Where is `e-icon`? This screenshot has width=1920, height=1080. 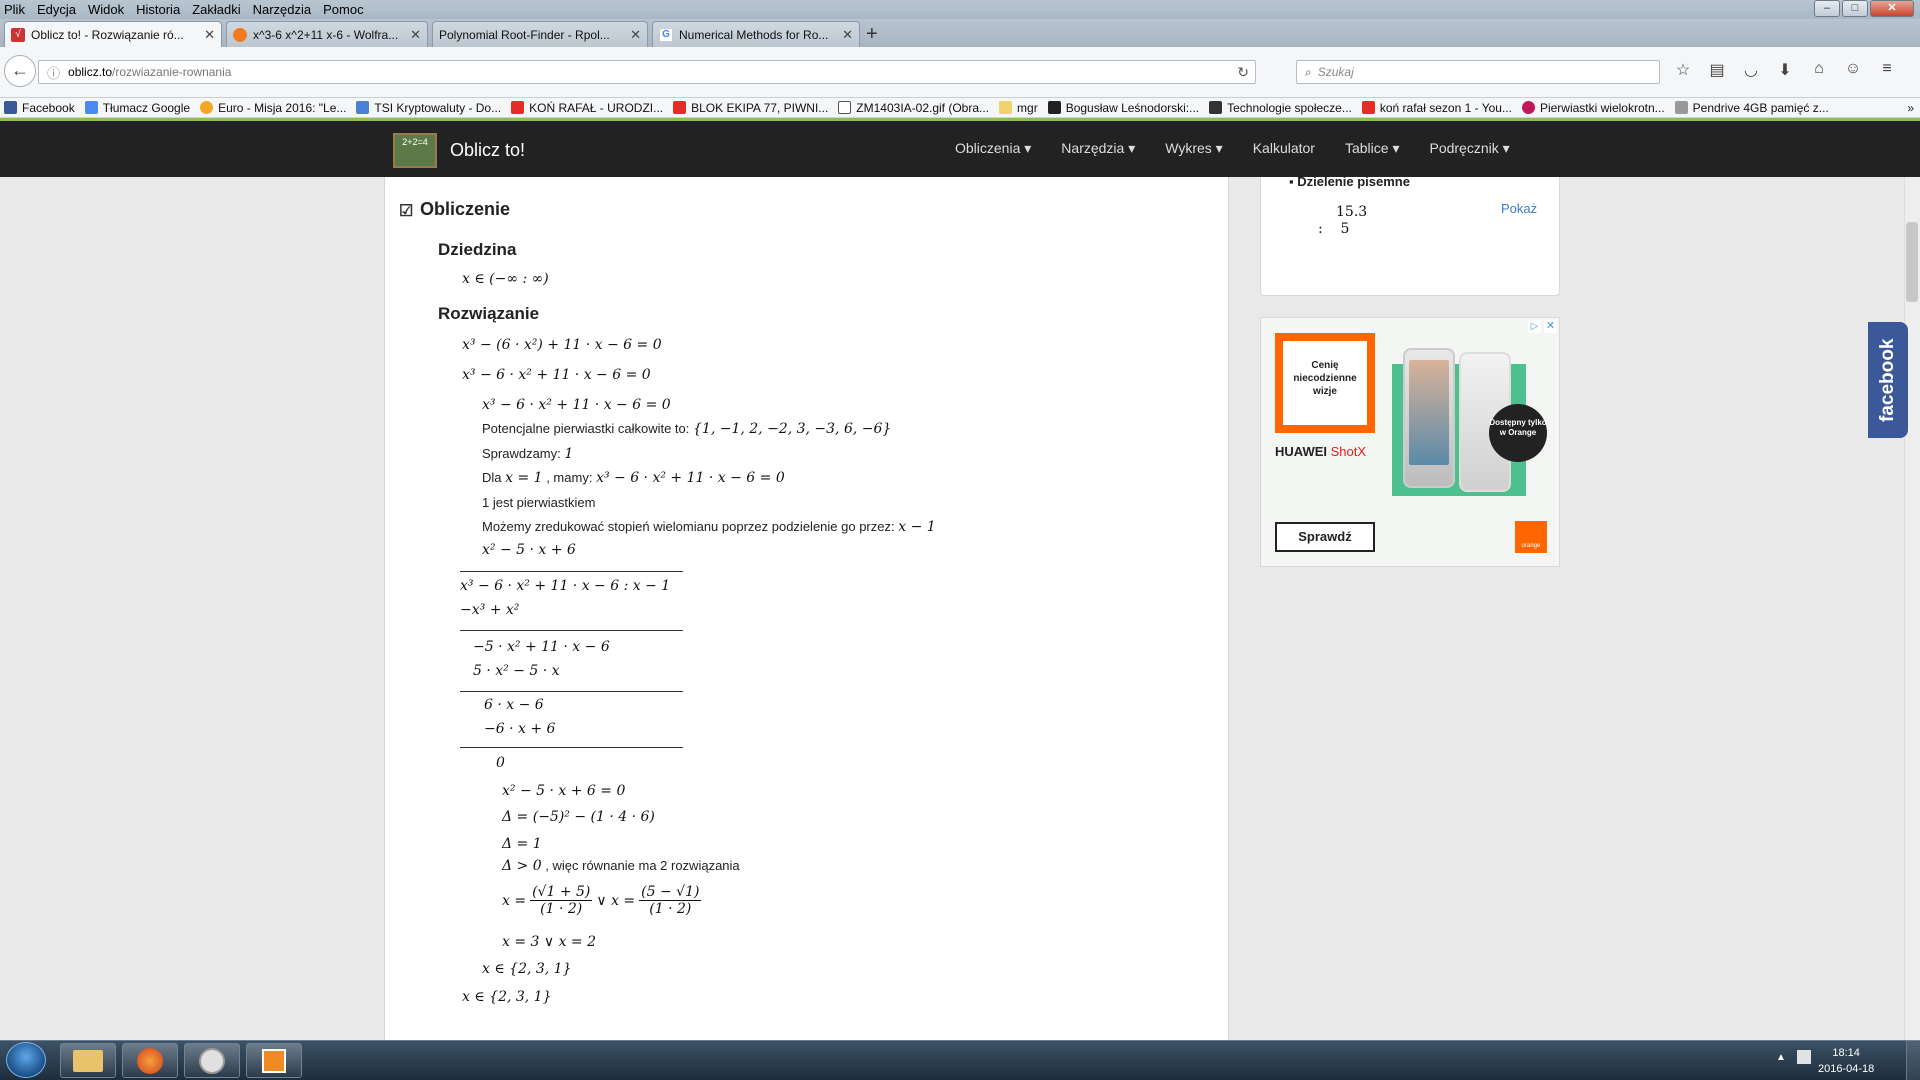
e-icon is located at coordinates (1054, 107).